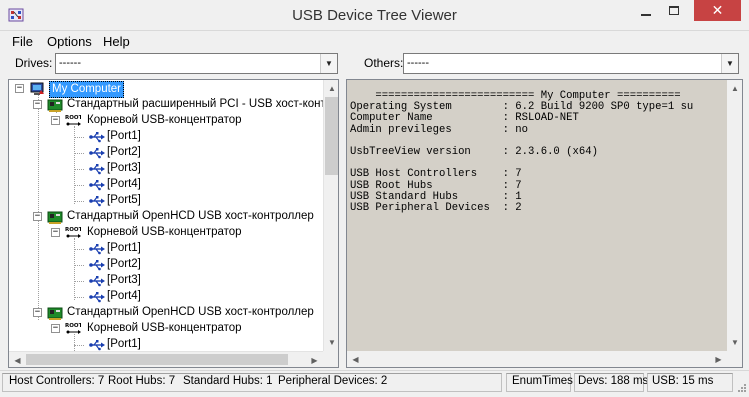  Describe the element at coordinates (436, 207) in the screenshot. I see `info-line: USB Peripheral Devices : 2` at that location.